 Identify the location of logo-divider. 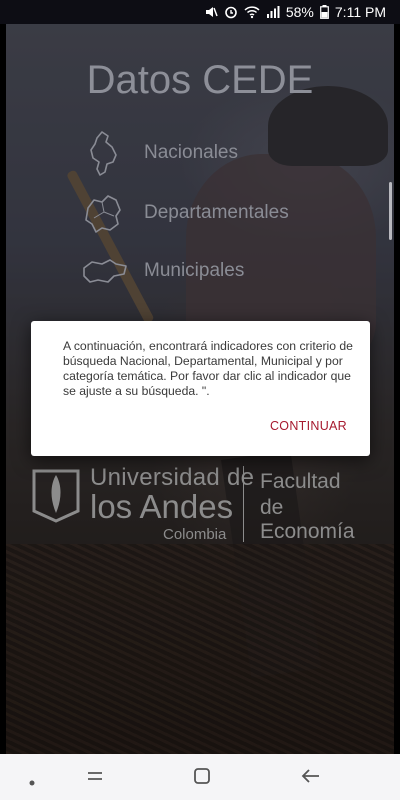
(243, 504).